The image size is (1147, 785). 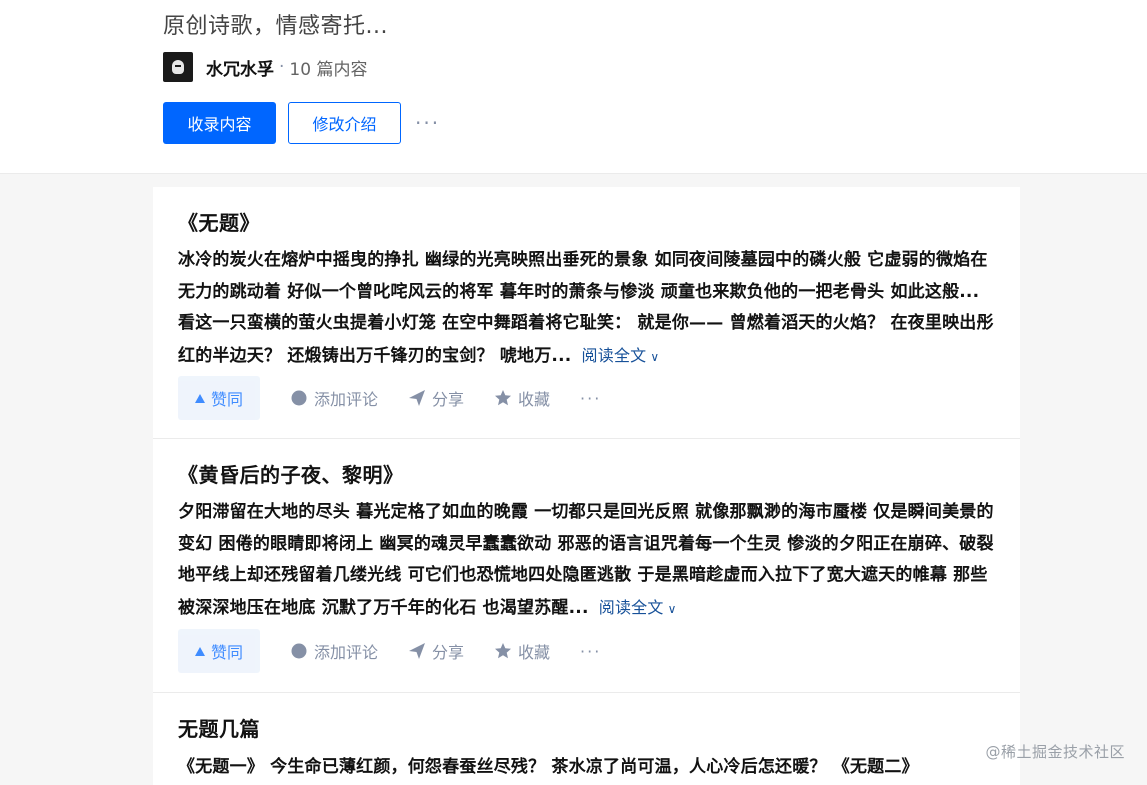 I want to click on avatar, so click(x=178, y=67).